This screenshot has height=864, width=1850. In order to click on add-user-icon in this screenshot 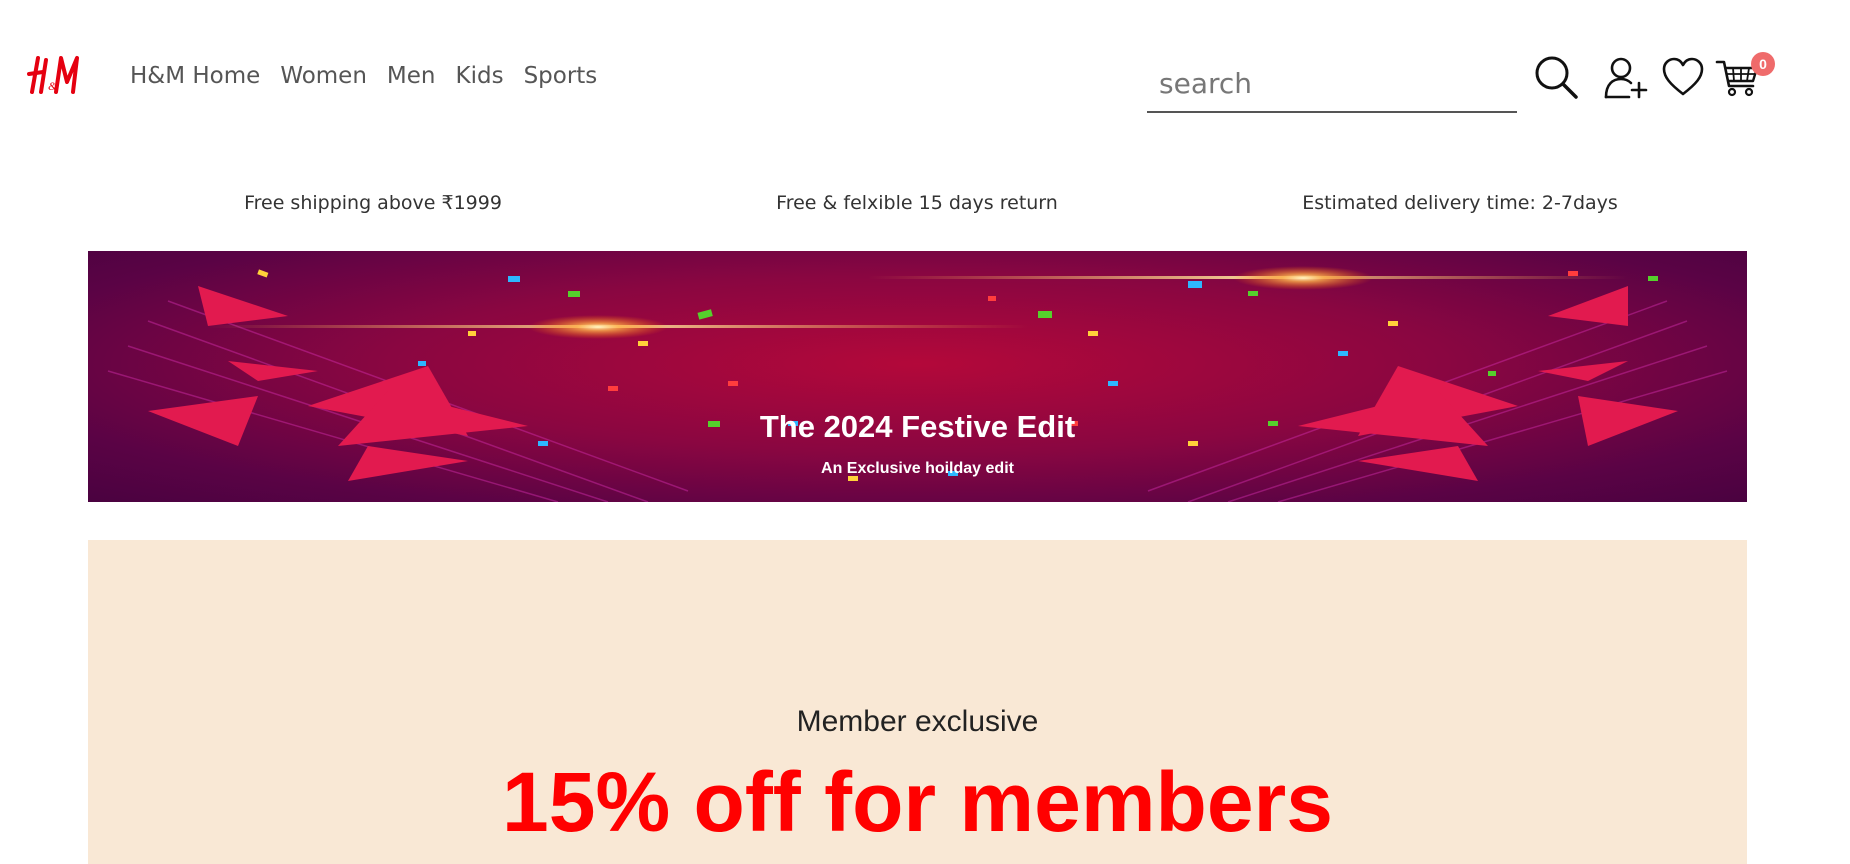, I will do `click(1626, 78)`.